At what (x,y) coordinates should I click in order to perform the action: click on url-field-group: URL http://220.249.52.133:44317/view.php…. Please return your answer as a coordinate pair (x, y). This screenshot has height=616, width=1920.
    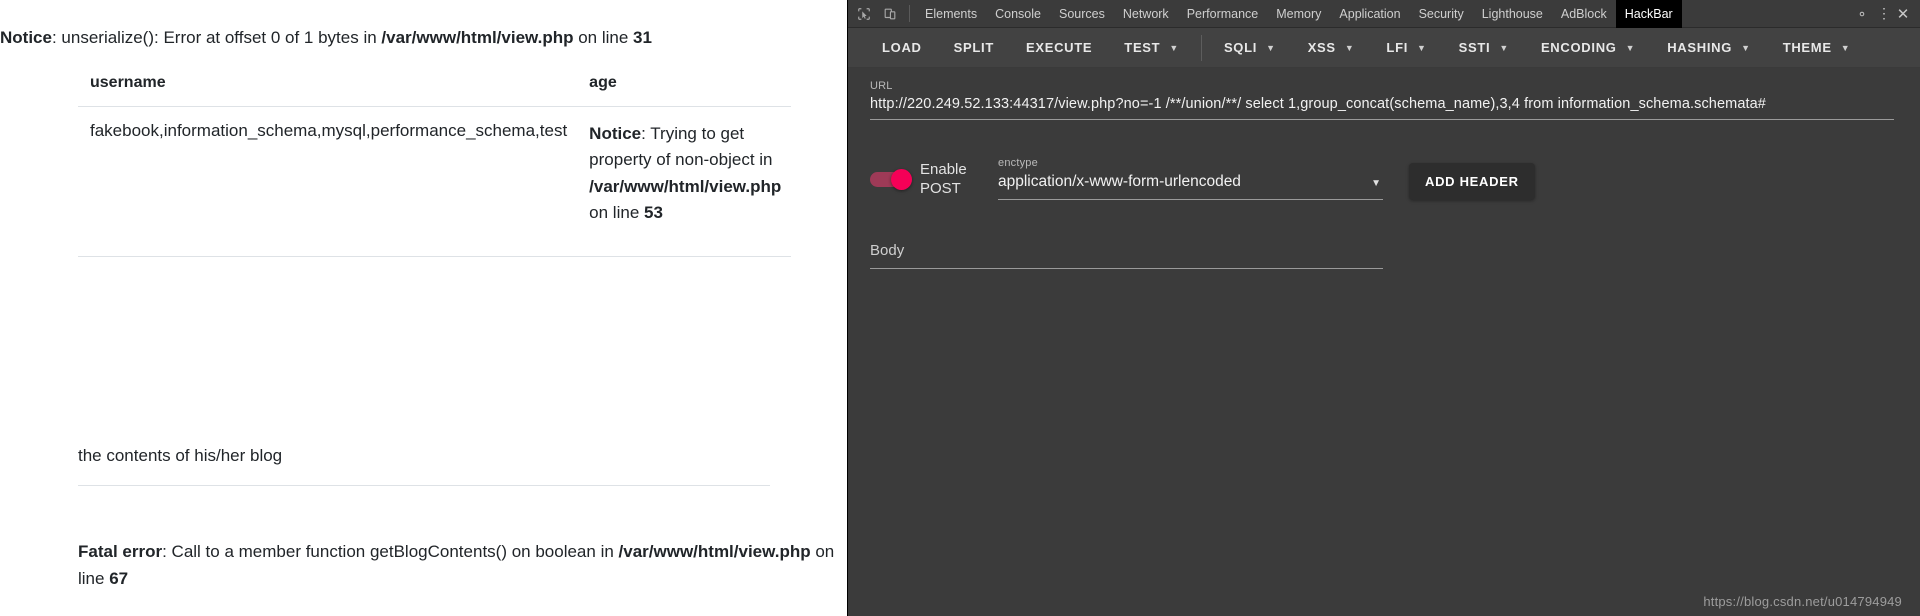
    Looking at the image, I should click on (1382, 100).